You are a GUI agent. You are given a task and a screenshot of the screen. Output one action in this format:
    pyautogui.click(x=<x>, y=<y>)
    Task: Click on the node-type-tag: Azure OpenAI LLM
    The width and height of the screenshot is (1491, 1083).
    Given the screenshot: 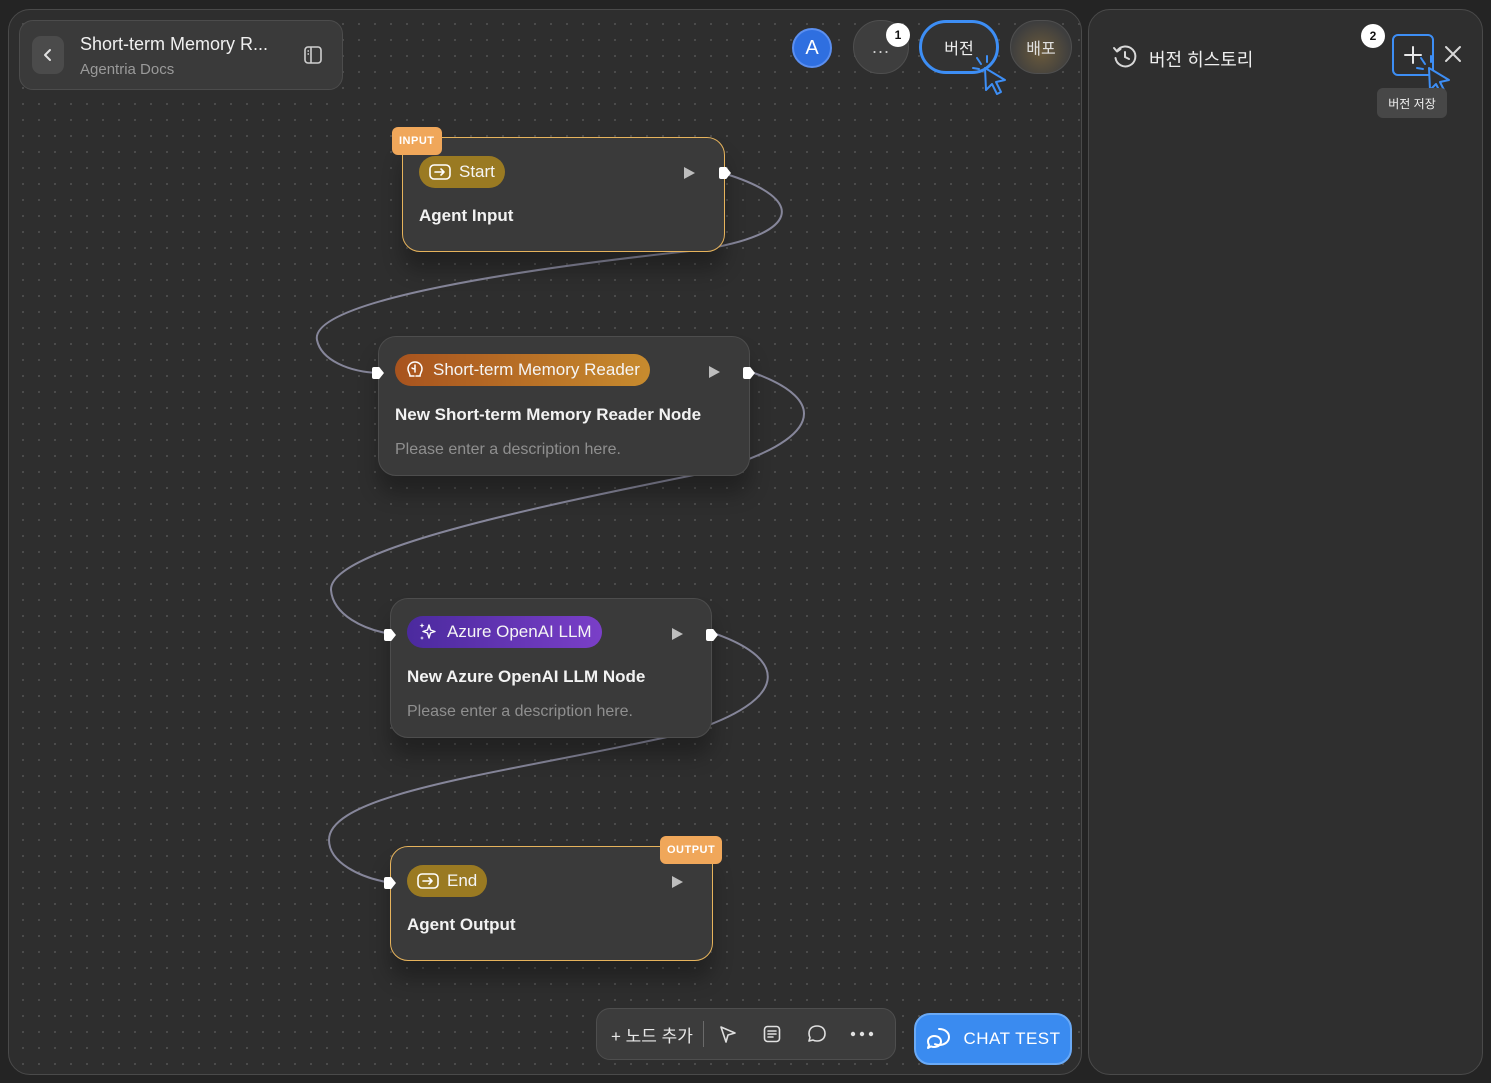 What is the action you would take?
    pyautogui.click(x=504, y=632)
    